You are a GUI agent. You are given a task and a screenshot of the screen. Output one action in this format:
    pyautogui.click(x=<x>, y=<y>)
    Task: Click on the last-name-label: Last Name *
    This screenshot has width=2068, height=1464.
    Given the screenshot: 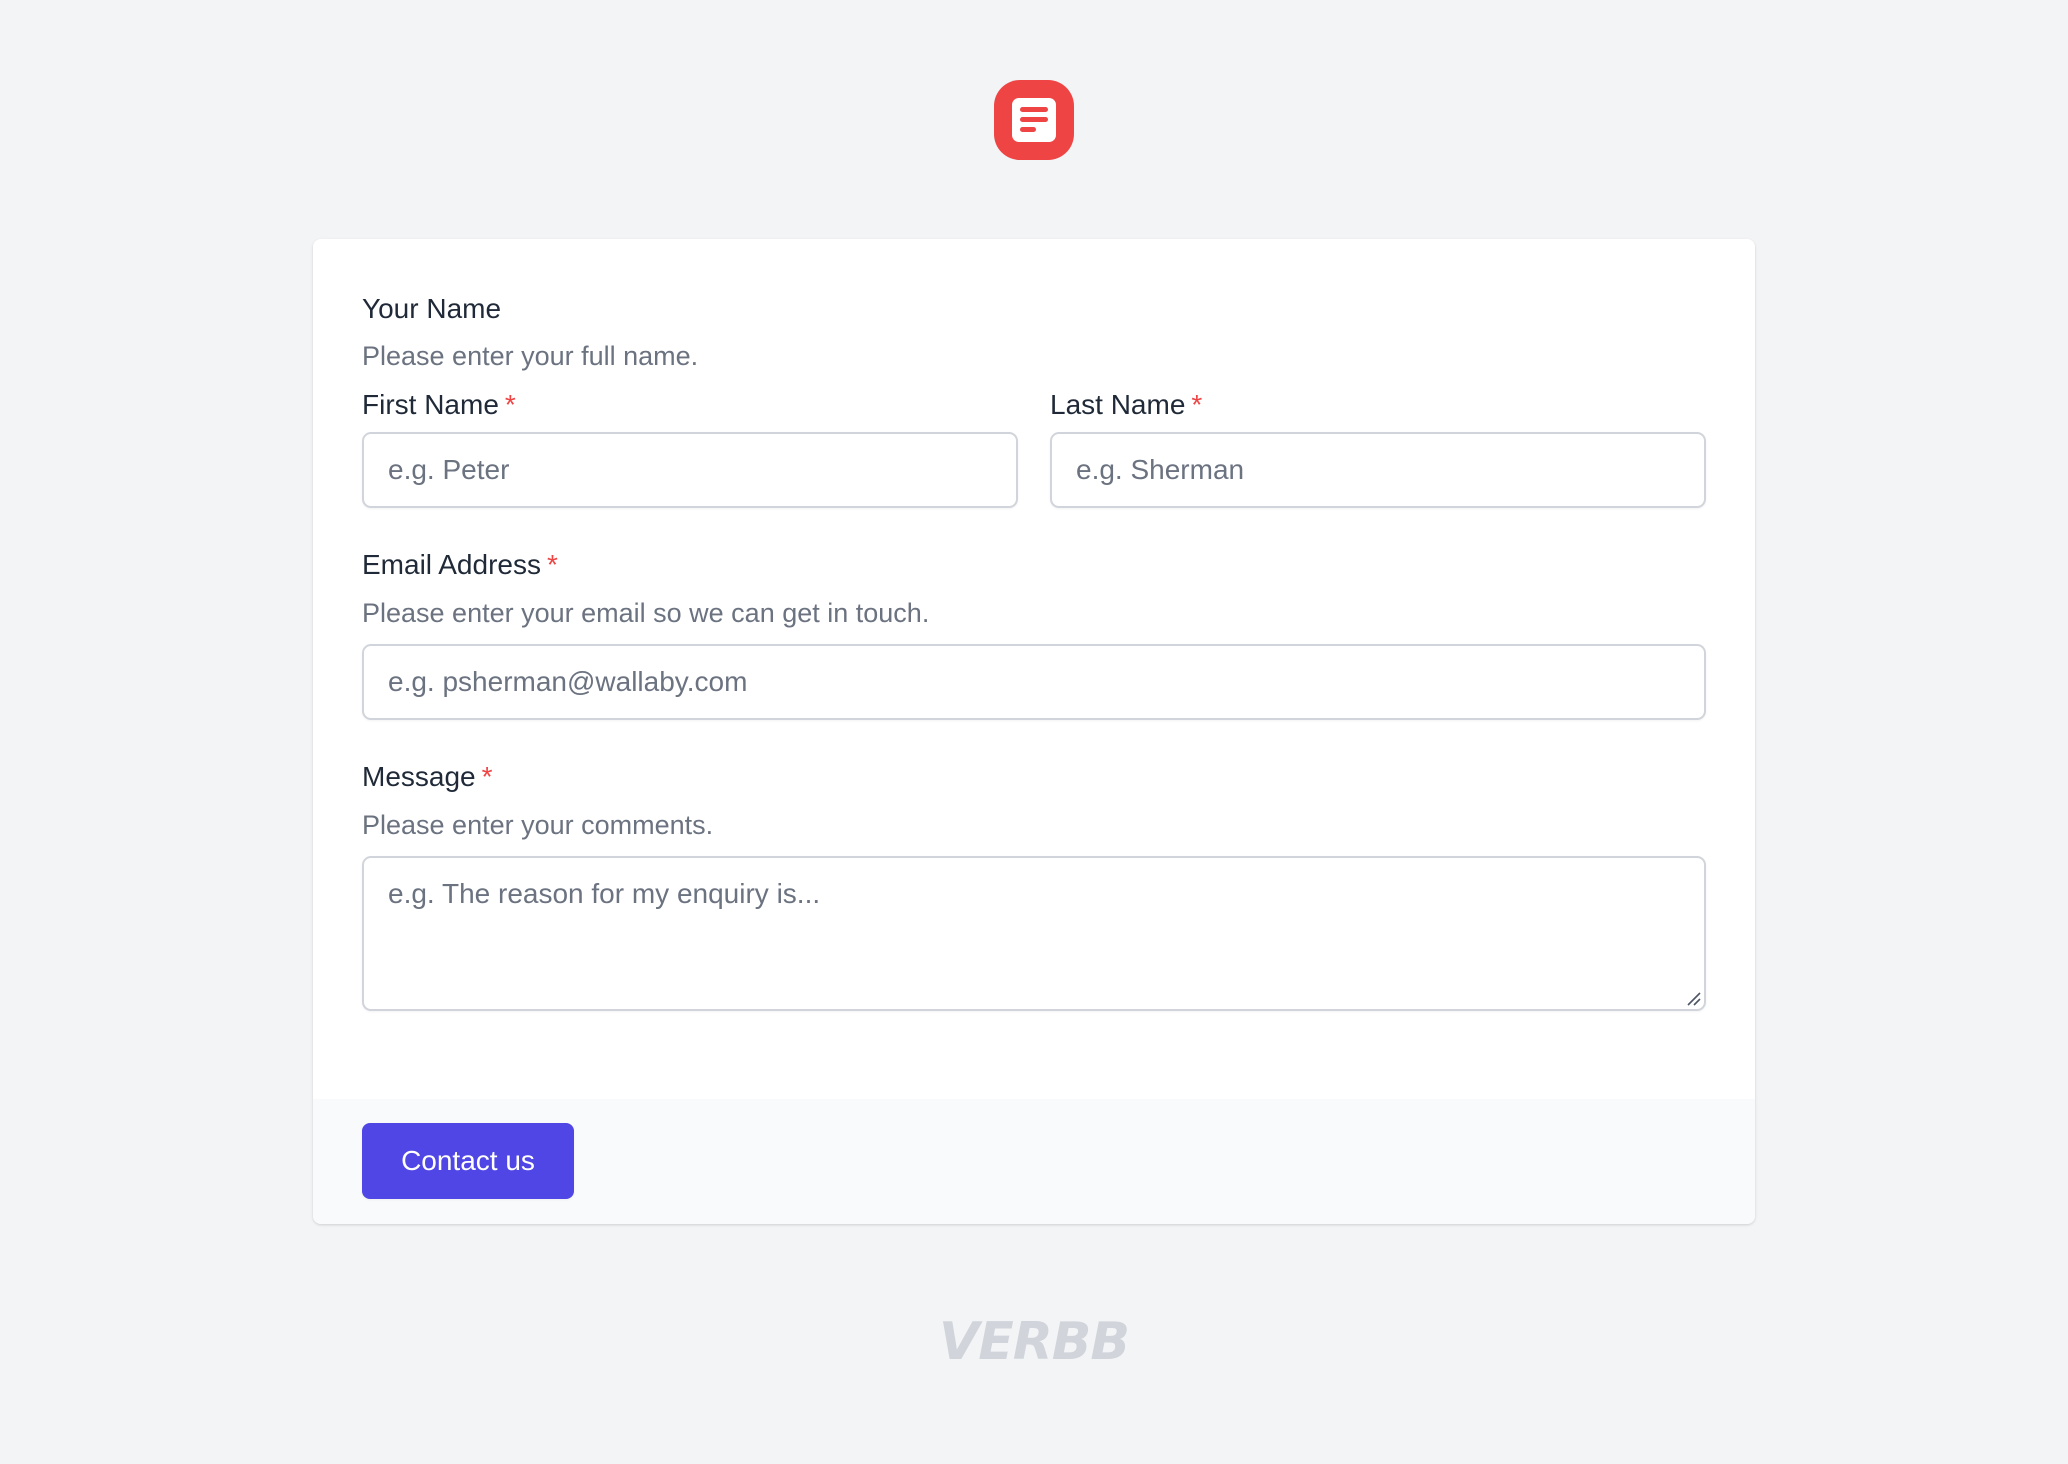 What is the action you would take?
    pyautogui.click(x=1126, y=404)
    